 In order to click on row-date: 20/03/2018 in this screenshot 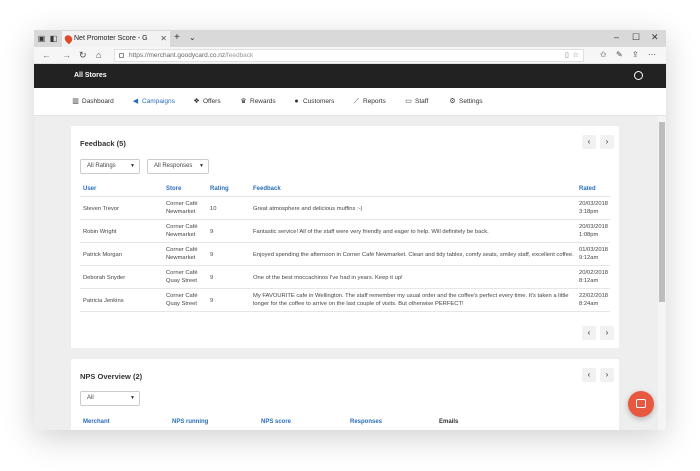, I will do `click(594, 227)`.